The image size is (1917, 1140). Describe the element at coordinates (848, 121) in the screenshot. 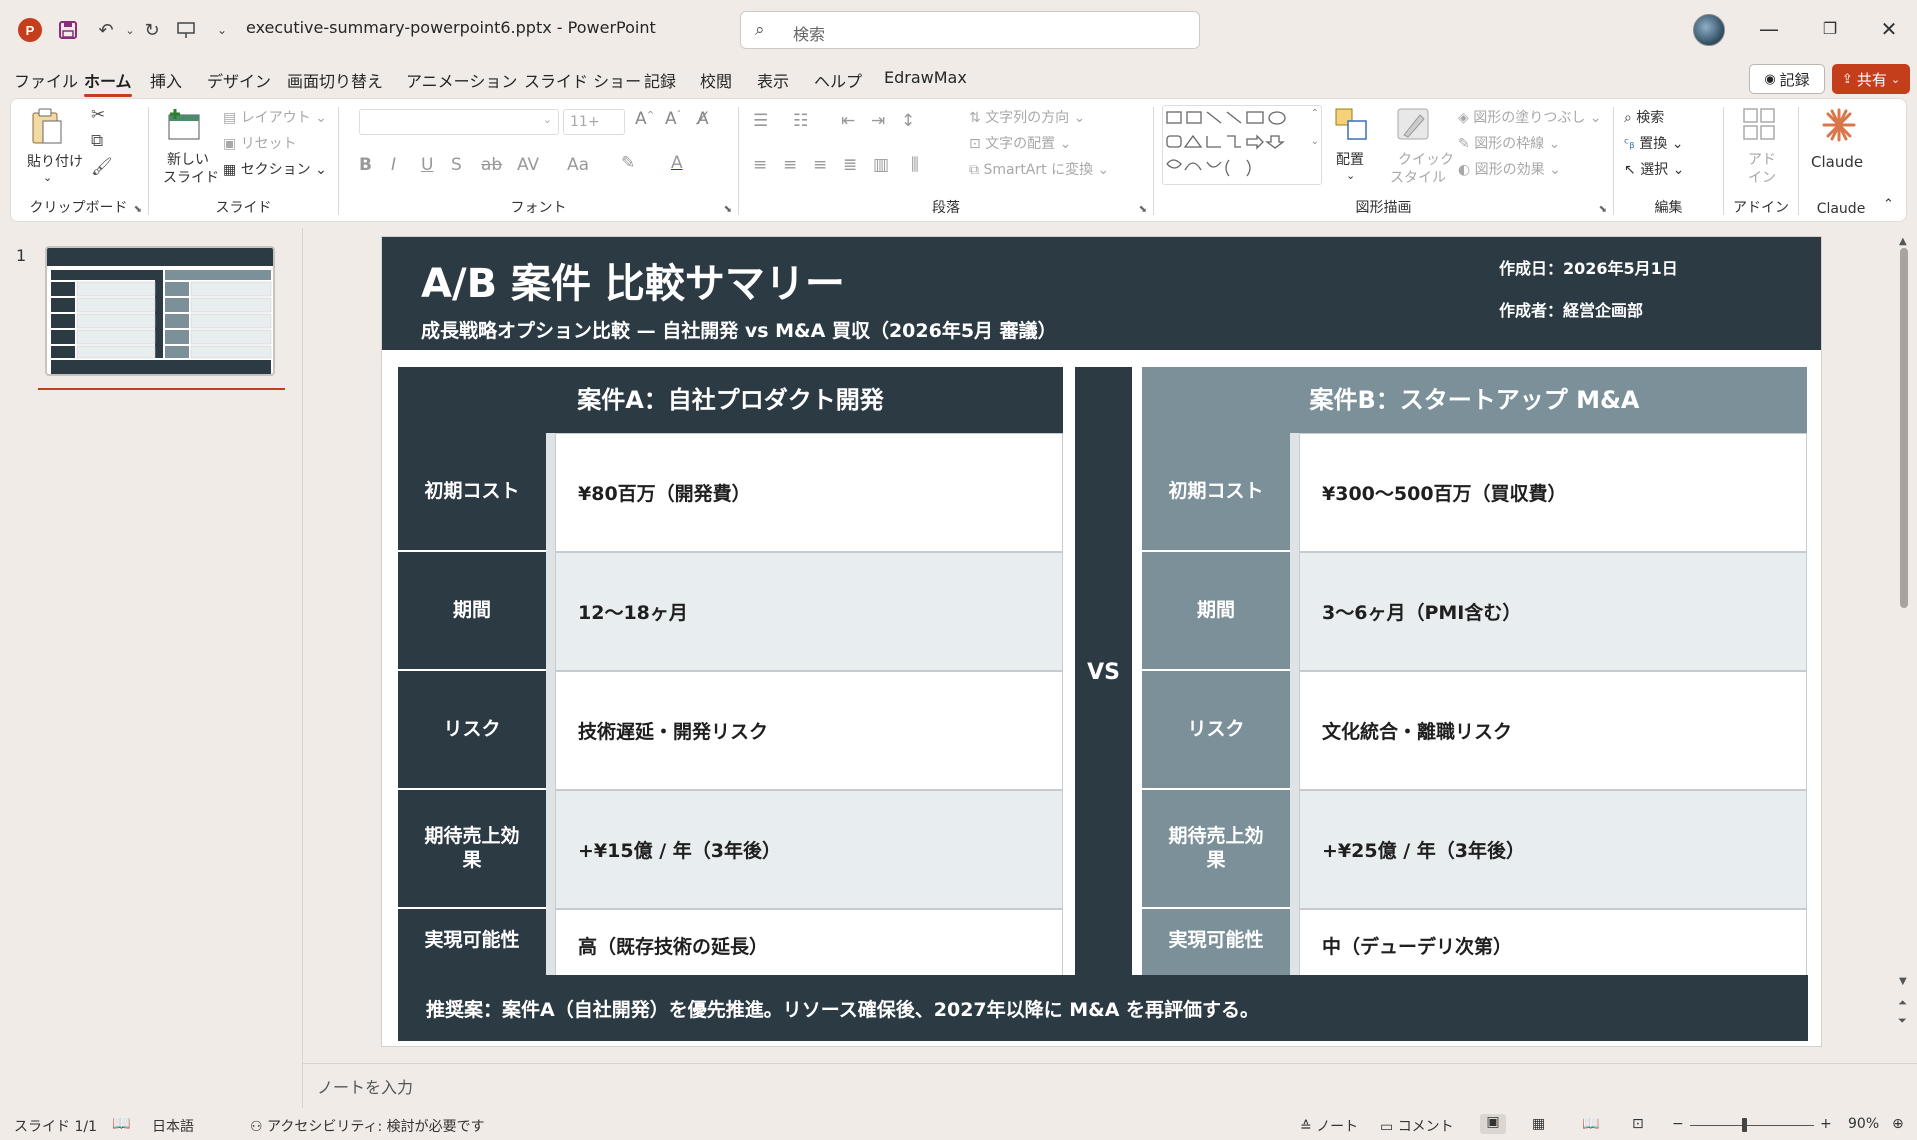

I see `decrease-indent-icon: ⇤` at that location.